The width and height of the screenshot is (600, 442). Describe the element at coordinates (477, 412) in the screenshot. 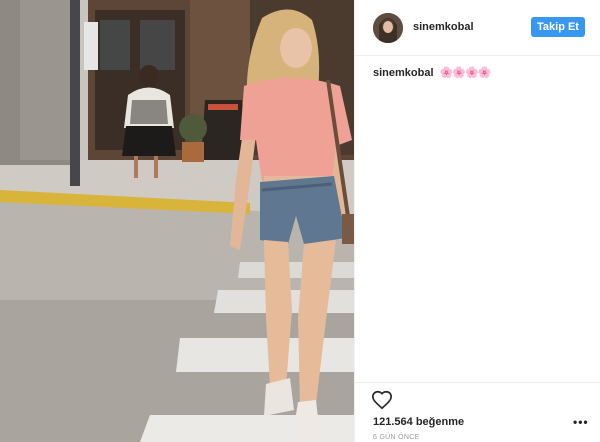

I see `post-actions: 121.564 beğenme 6 GÜN ÖNCE •••` at that location.